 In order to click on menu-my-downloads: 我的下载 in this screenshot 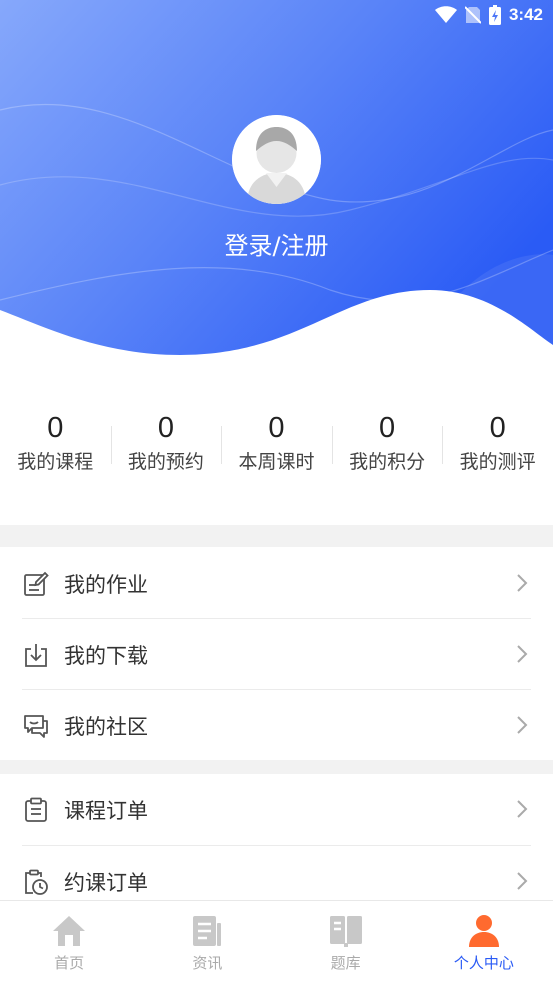, I will do `click(276, 654)`.